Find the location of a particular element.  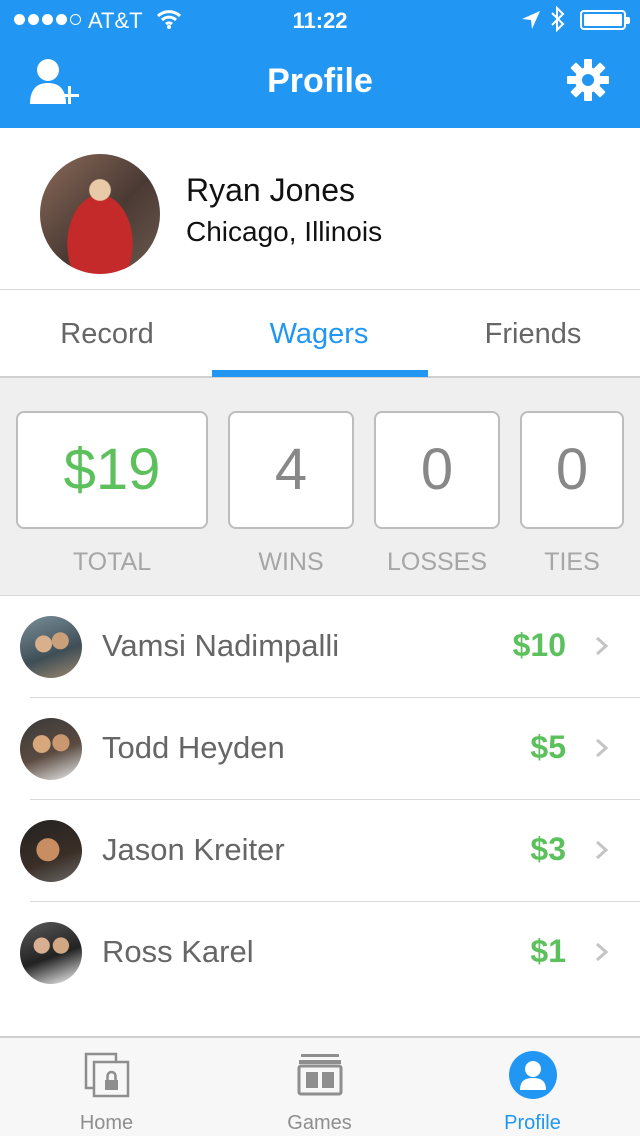

wager-row: Vamsi Nadimpalli $10 is located at coordinates (320, 647).